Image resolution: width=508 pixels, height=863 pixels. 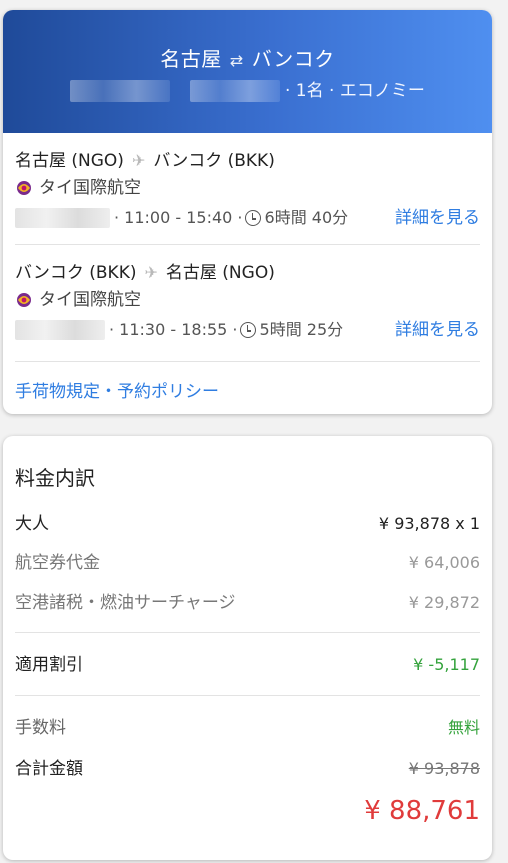 I want to click on total-label: 合計金額, so click(x=49, y=769).